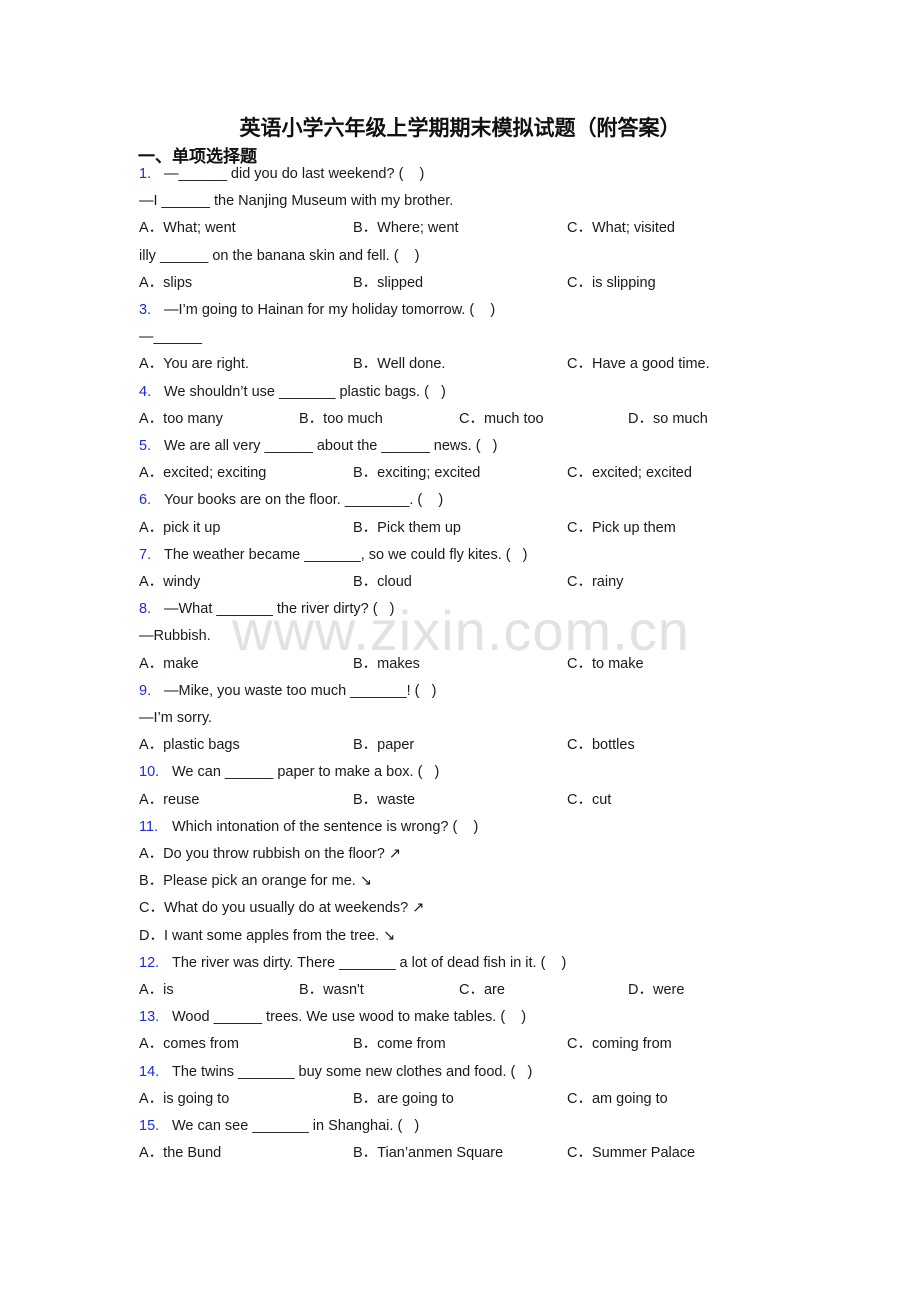  What do you see at coordinates (270, 854) in the screenshot?
I see `answer-option: A．Do you throw rubbish on the floor? ↗` at bounding box center [270, 854].